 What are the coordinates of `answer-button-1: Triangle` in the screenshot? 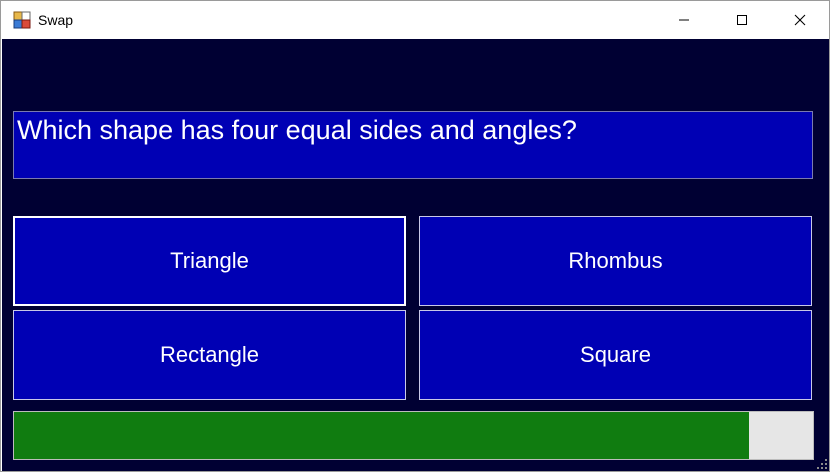 It's located at (209, 261).